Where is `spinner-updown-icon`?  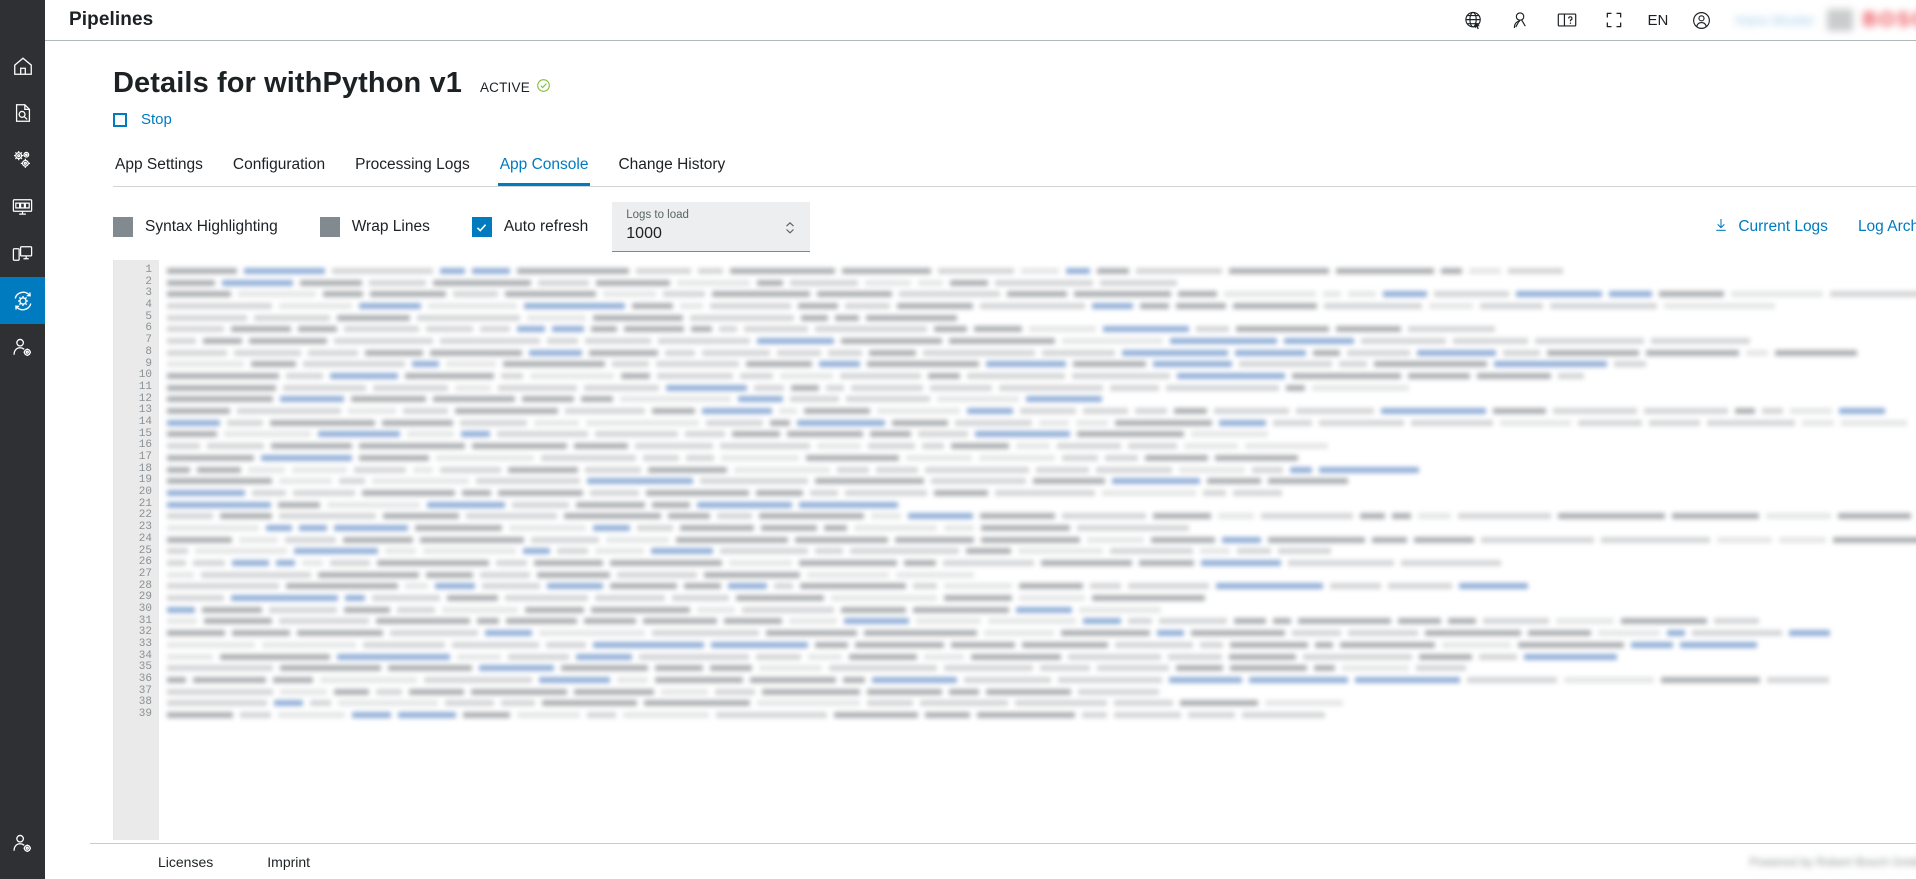 spinner-updown-icon is located at coordinates (790, 227).